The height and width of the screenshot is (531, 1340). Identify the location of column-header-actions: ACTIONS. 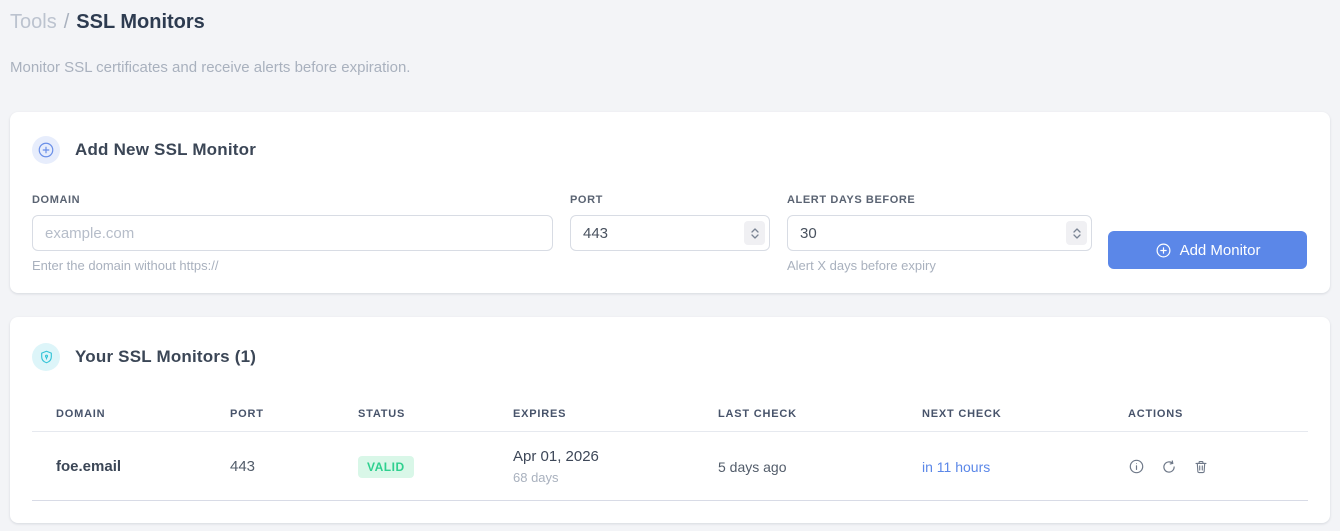
(1206, 414).